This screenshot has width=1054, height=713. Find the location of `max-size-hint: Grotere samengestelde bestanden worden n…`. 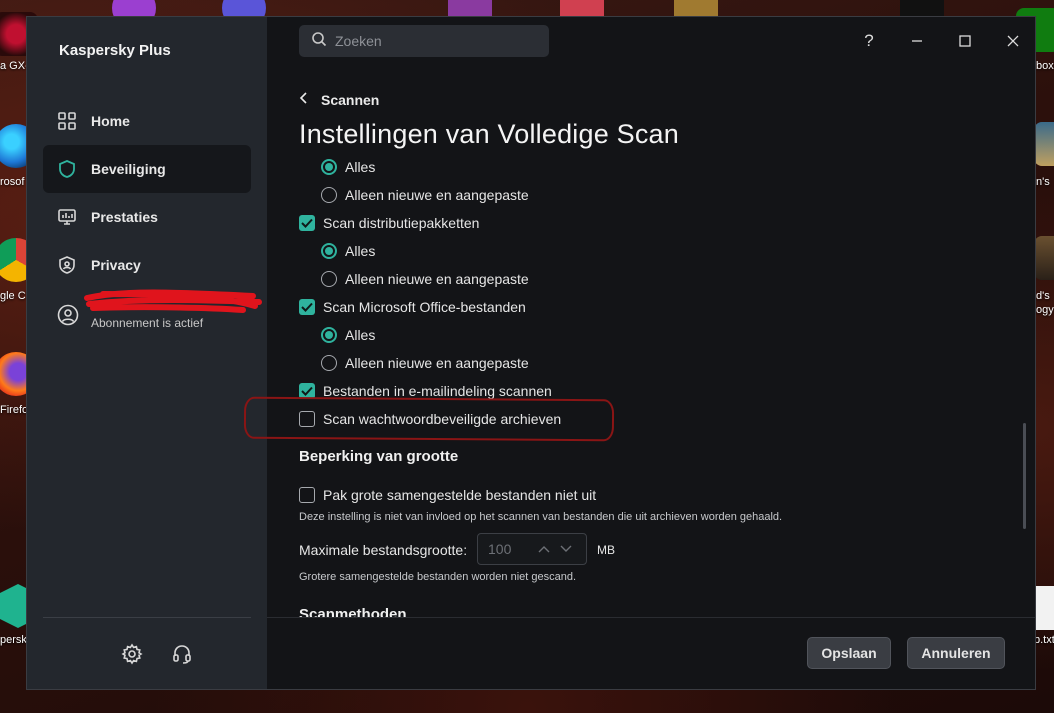

max-size-hint: Grotere samengestelde bestanden worden n… is located at coordinates (438, 577).